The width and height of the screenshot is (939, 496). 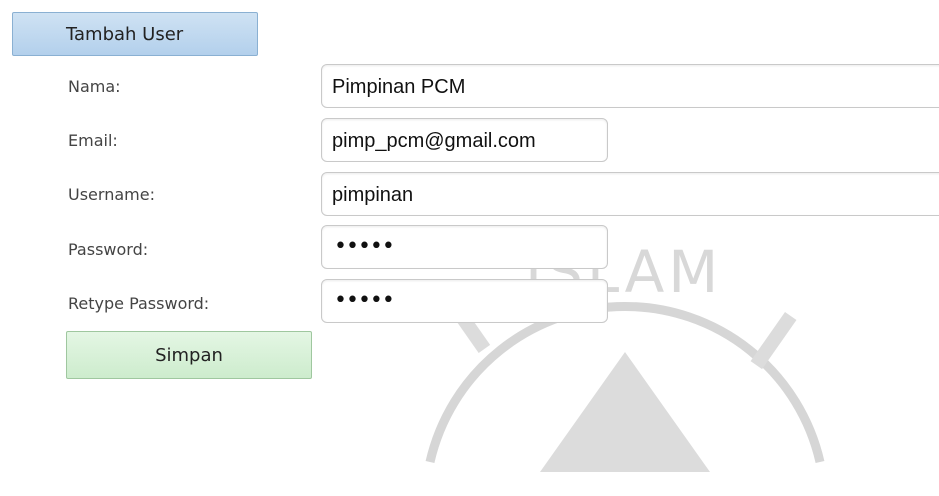 I want to click on simpan-label: Simpan, so click(x=189, y=355).